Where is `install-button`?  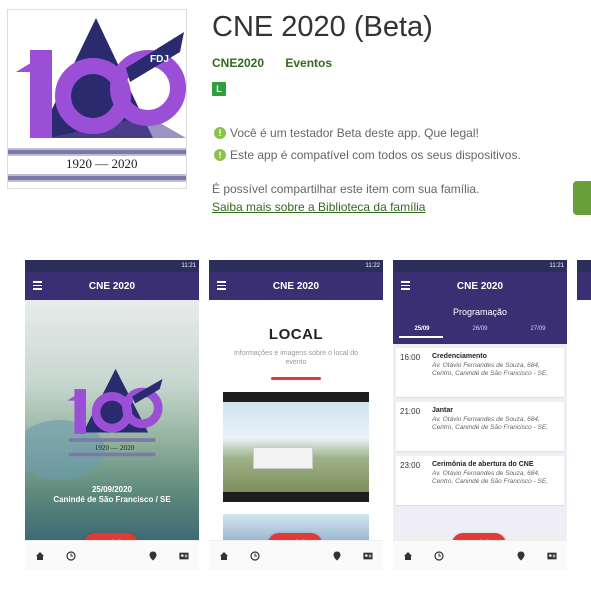 install-button is located at coordinates (582, 198).